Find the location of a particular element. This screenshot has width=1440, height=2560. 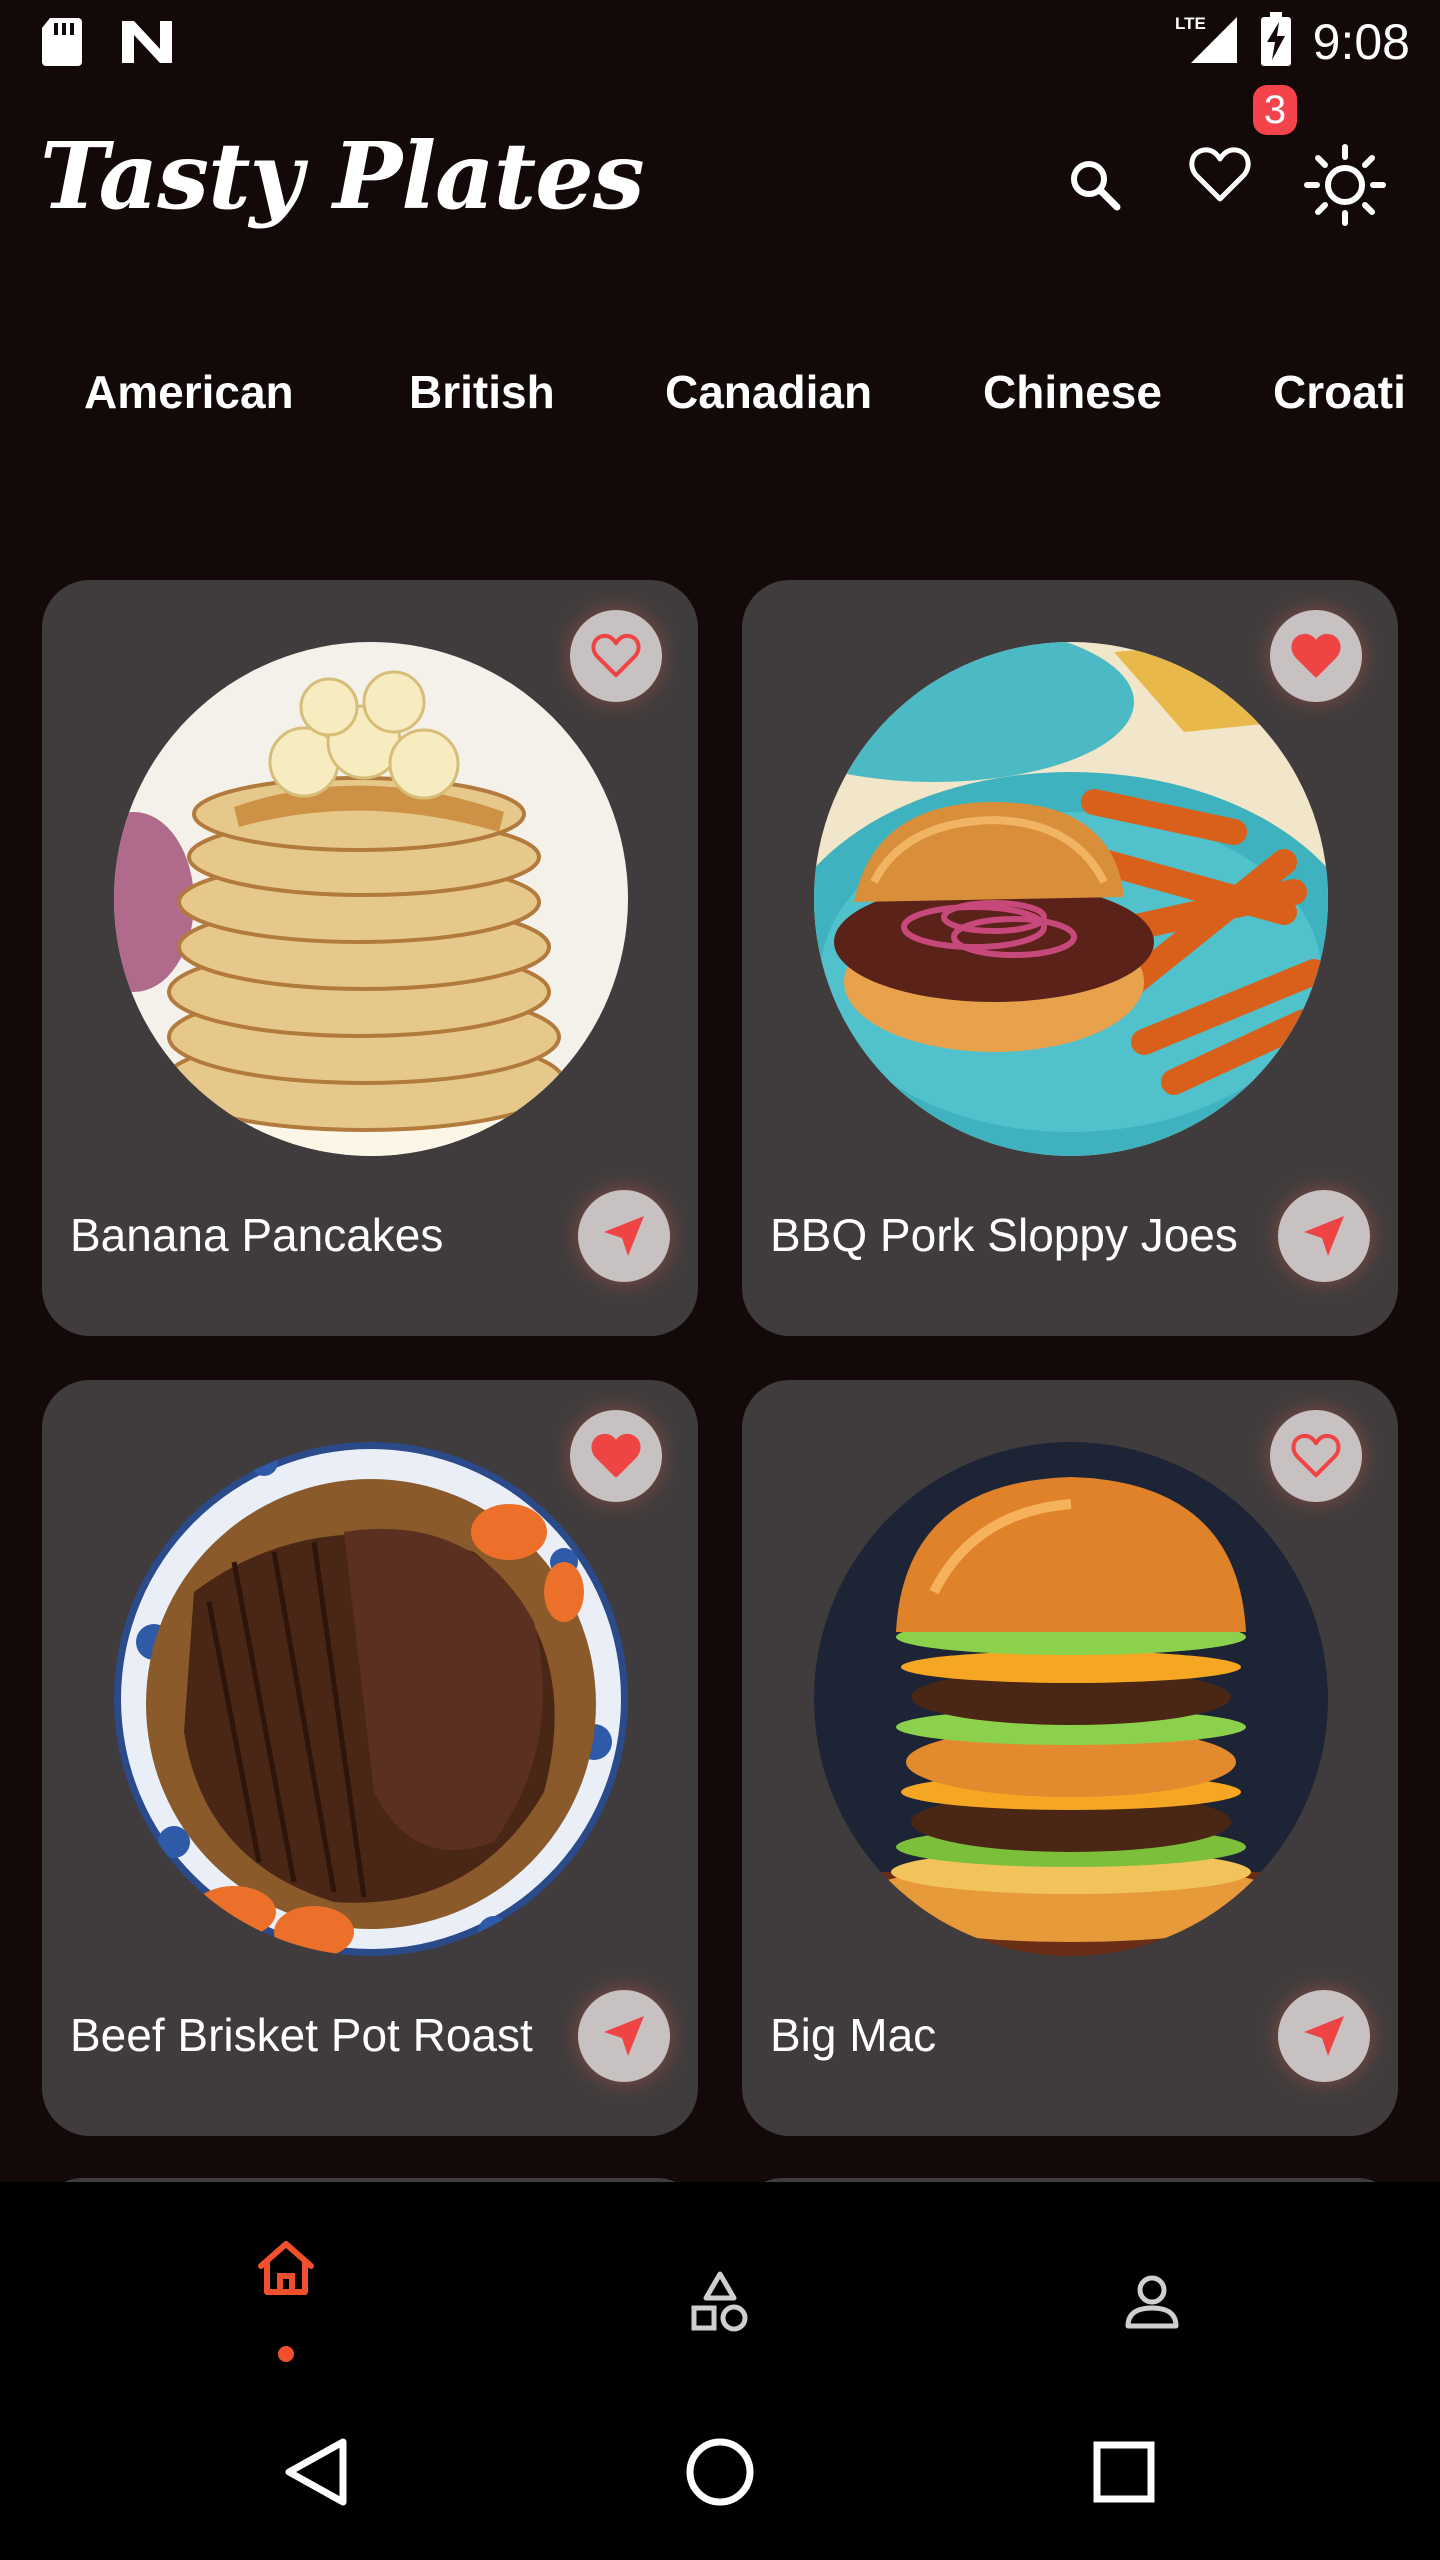

bottom-navigation is located at coordinates (720, 2283).